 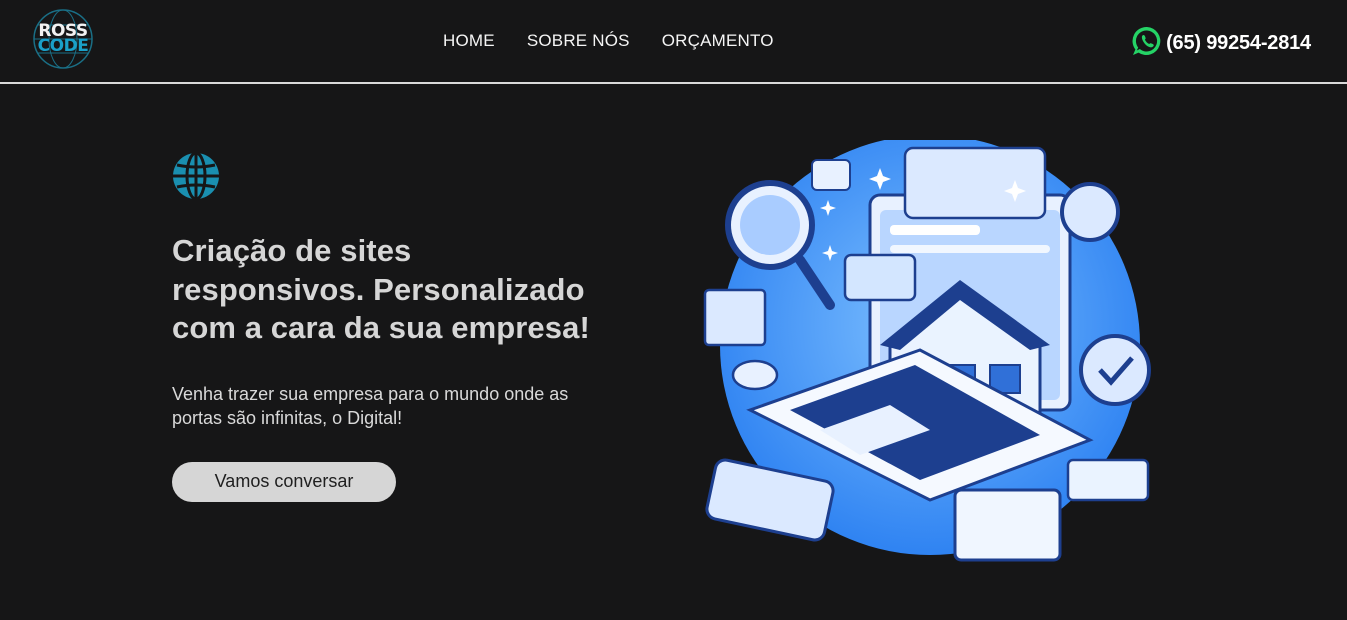 I want to click on phone-number: (65) 99254-2814, so click(x=1238, y=43).